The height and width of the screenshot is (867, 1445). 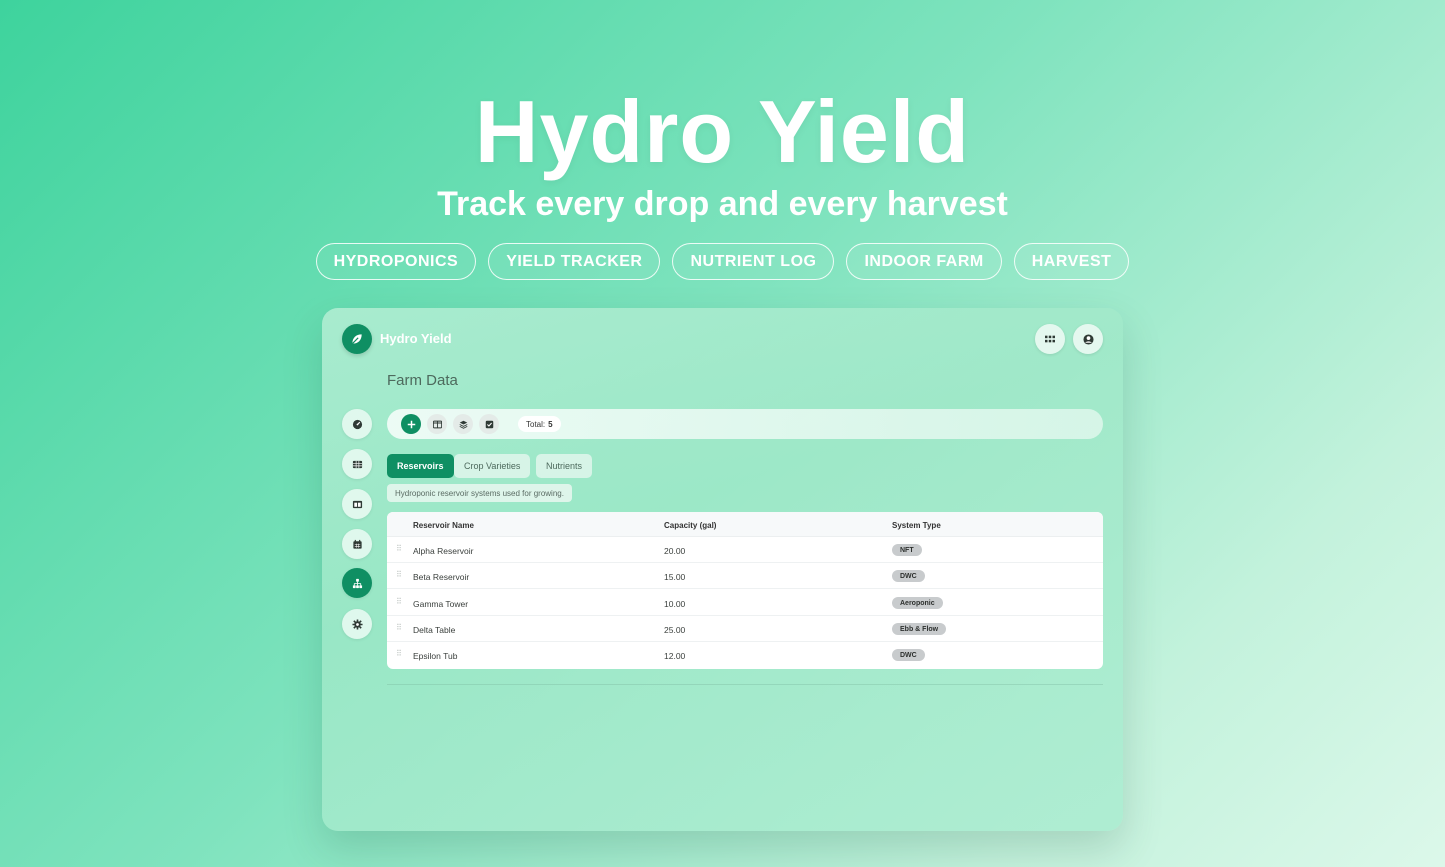 I want to click on app-logo, so click(x=357, y=339).